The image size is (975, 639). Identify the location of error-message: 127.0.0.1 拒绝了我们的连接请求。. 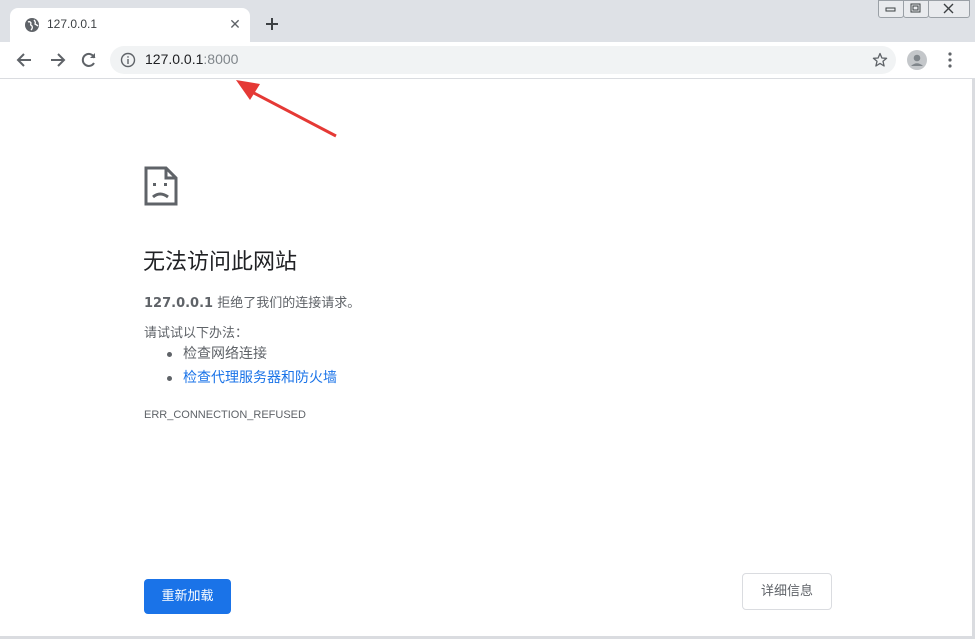
(252, 301).